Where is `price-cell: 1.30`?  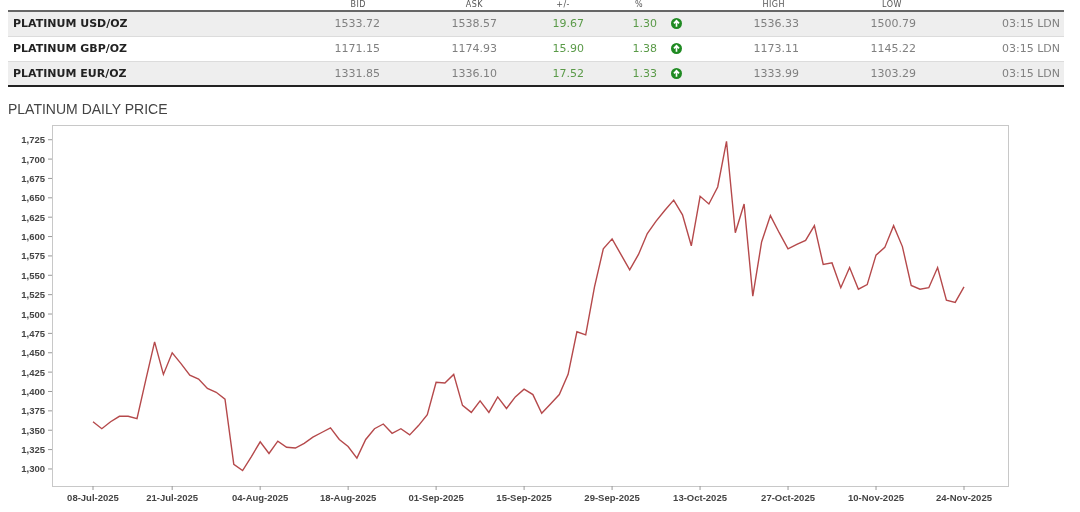
price-cell: 1.30 is located at coordinates (644, 24).